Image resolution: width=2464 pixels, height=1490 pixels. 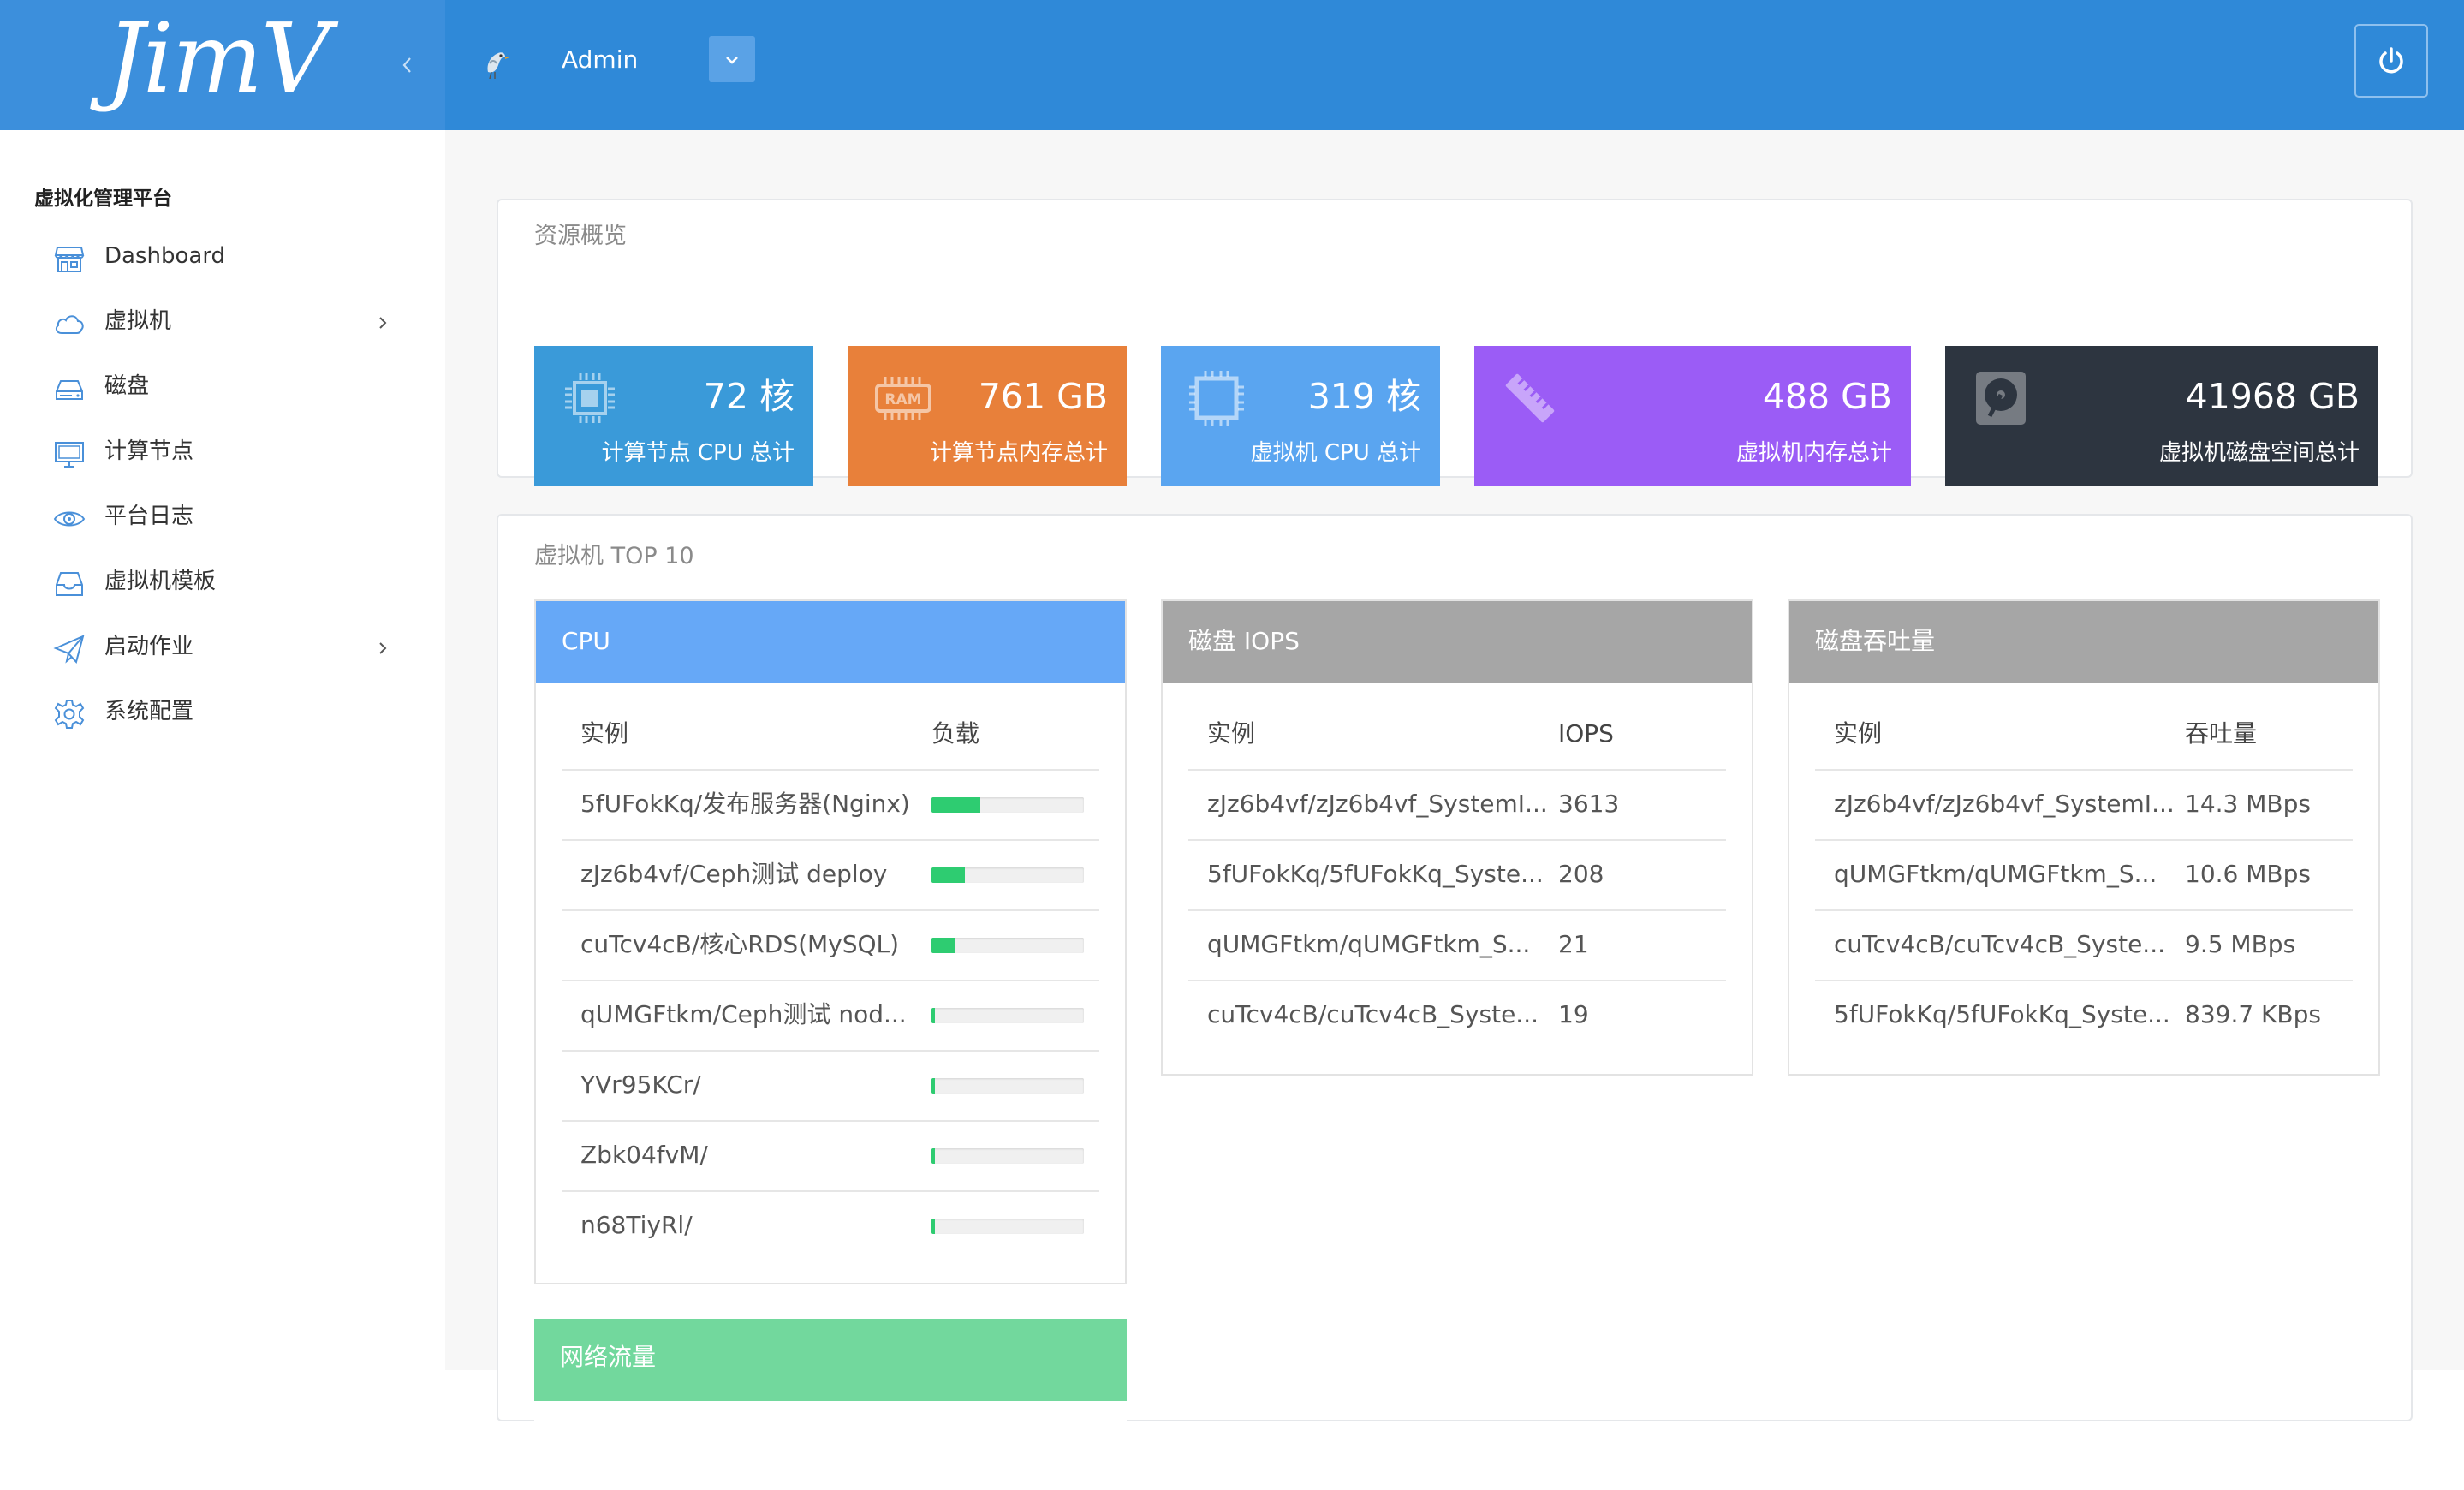 I want to click on table-row: 5fUFokKq/5fUFokKq_Syste... 839.7 KBps, so click(x=2084, y=1015).